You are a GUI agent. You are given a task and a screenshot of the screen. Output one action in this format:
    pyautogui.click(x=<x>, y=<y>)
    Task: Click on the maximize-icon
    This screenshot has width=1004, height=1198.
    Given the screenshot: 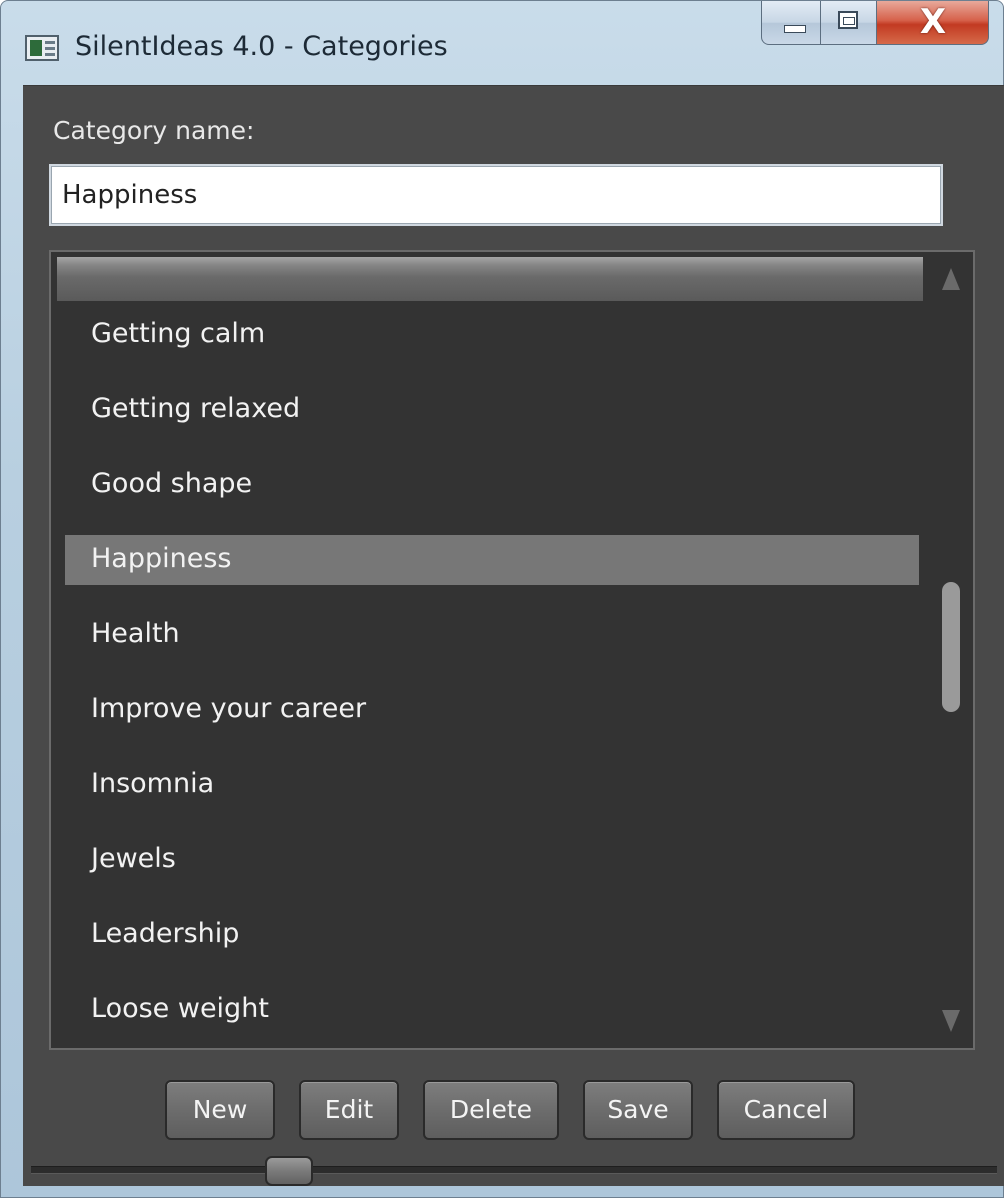 What is the action you would take?
    pyautogui.click(x=848, y=20)
    